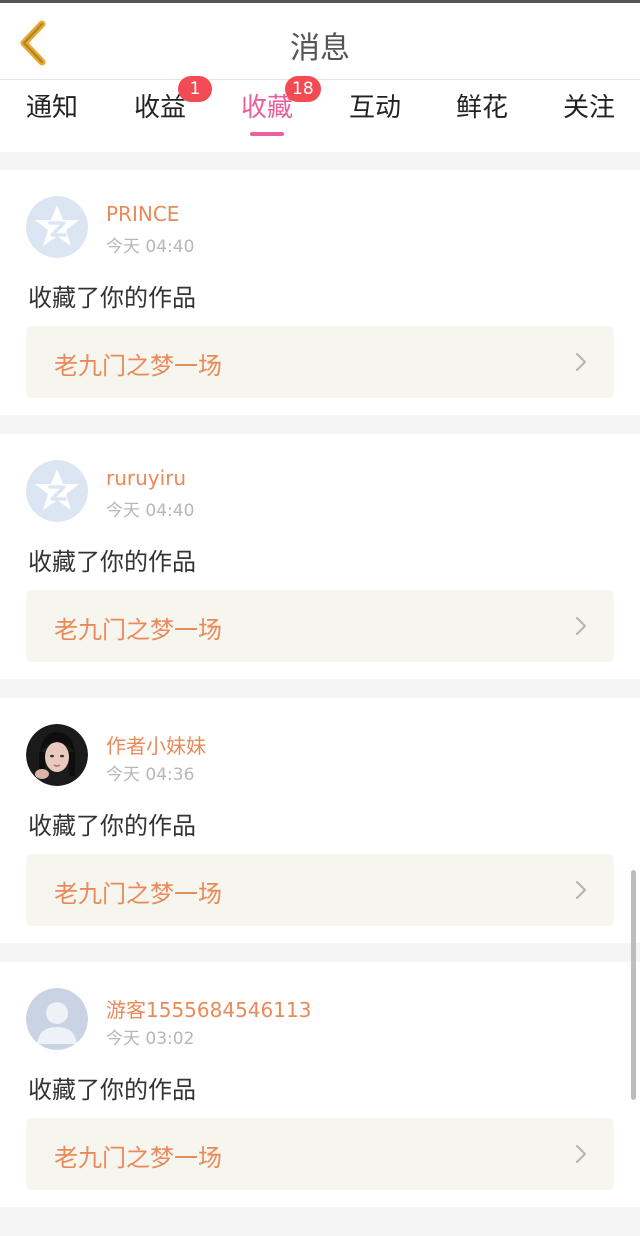 The width and height of the screenshot is (640, 1236). I want to click on unread-badge: 1, so click(195, 89).